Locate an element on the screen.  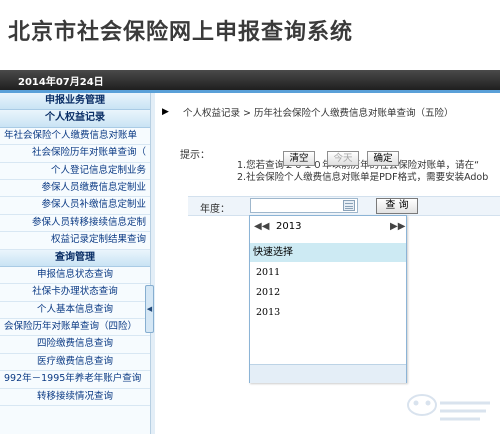
sidebar-section-header: 申报业务管理 is located at coordinates (75, 102).